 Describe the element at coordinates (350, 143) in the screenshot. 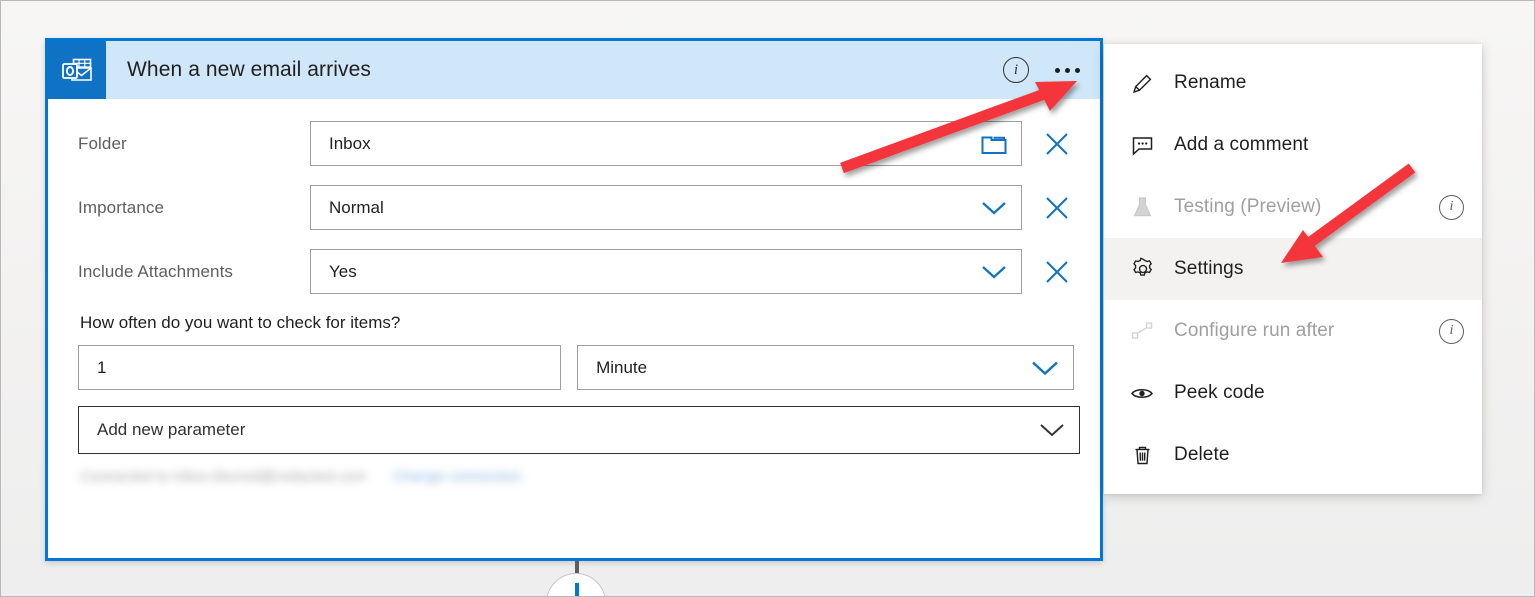

I see `folder-value: Inbox` at that location.